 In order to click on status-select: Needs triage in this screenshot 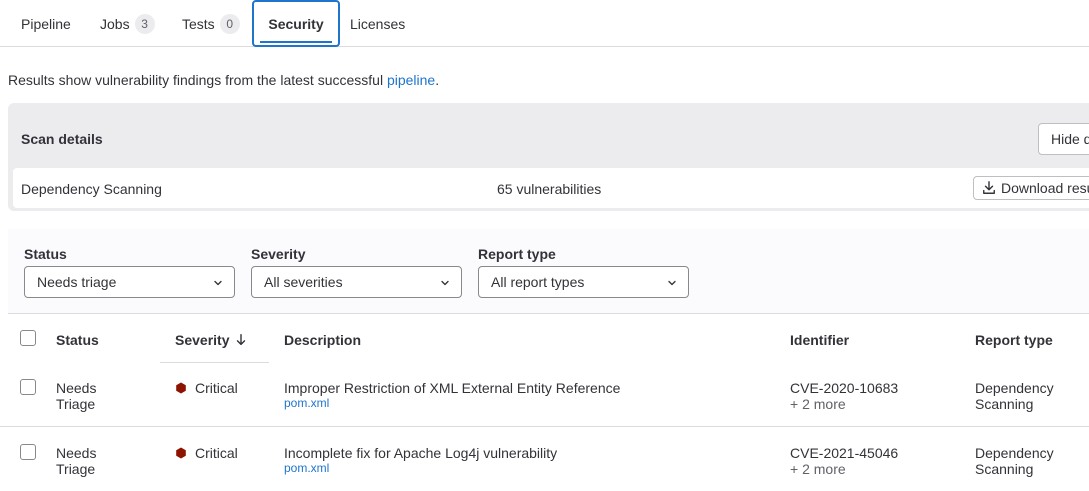, I will do `click(129, 282)`.